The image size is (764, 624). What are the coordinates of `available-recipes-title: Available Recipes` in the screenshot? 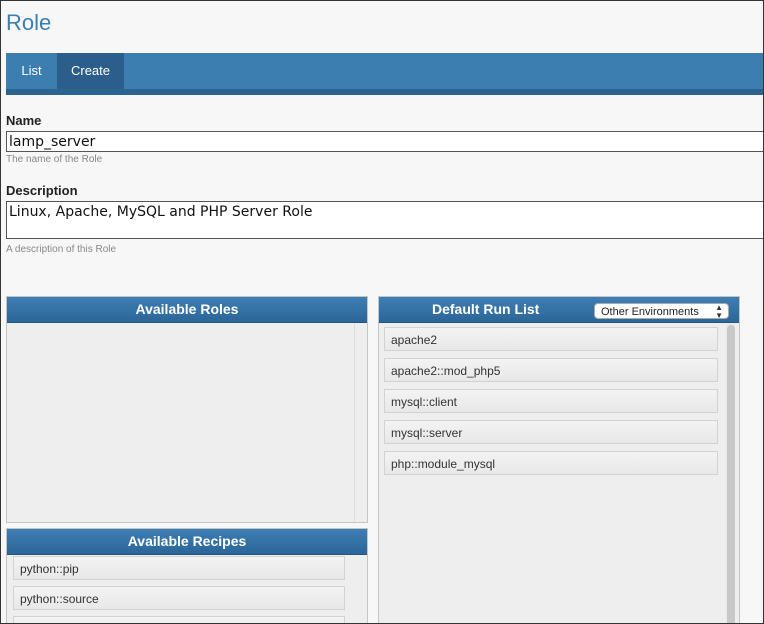 It's located at (187, 542).